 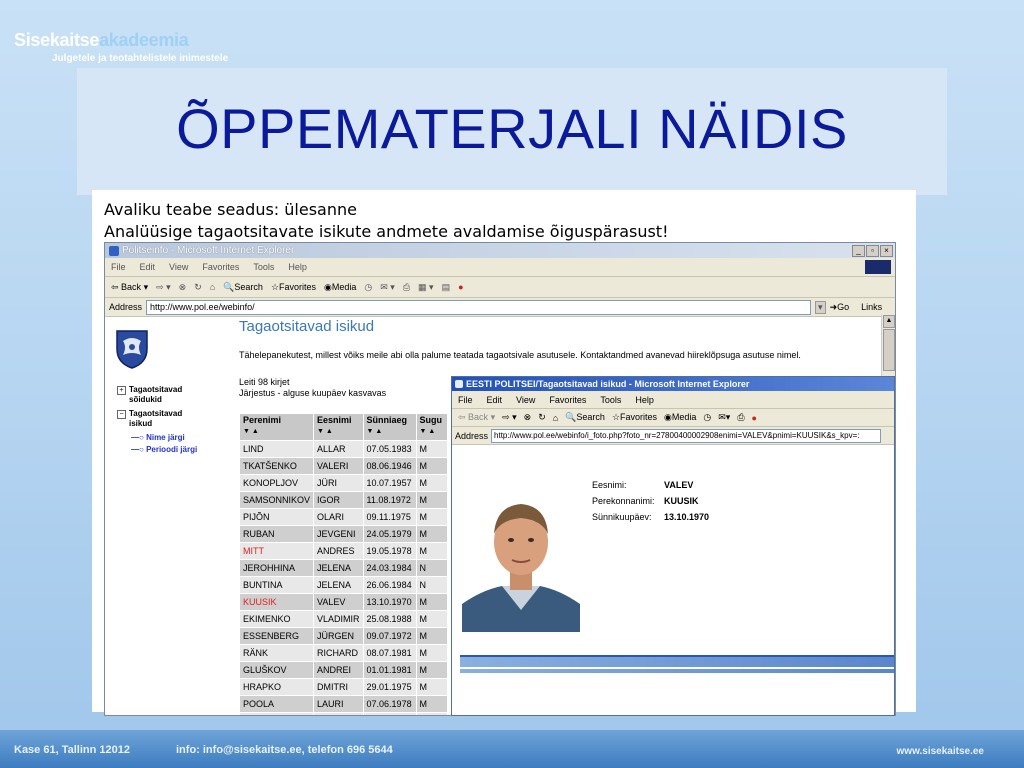 I want to click on cell-surname: POOLA, so click(x=276, y=704).